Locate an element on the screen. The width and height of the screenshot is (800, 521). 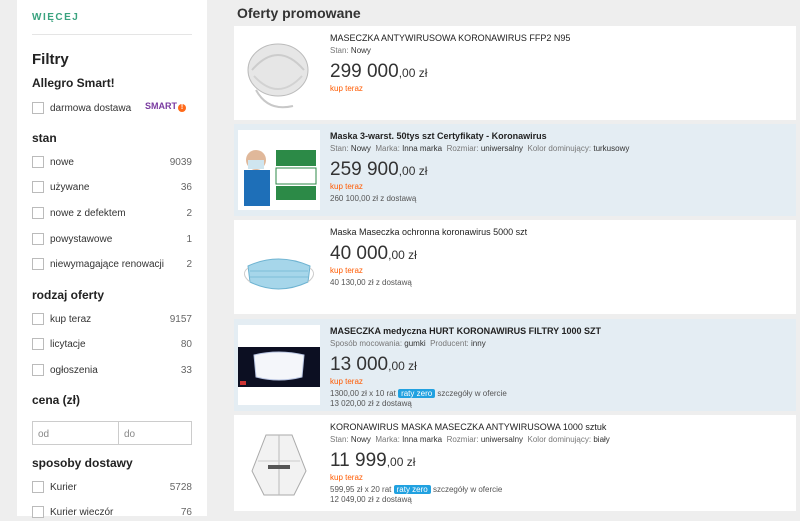
offer-attributes: Sposób mocowania: gumki Producent: inny is located at coordinates (408, 343).